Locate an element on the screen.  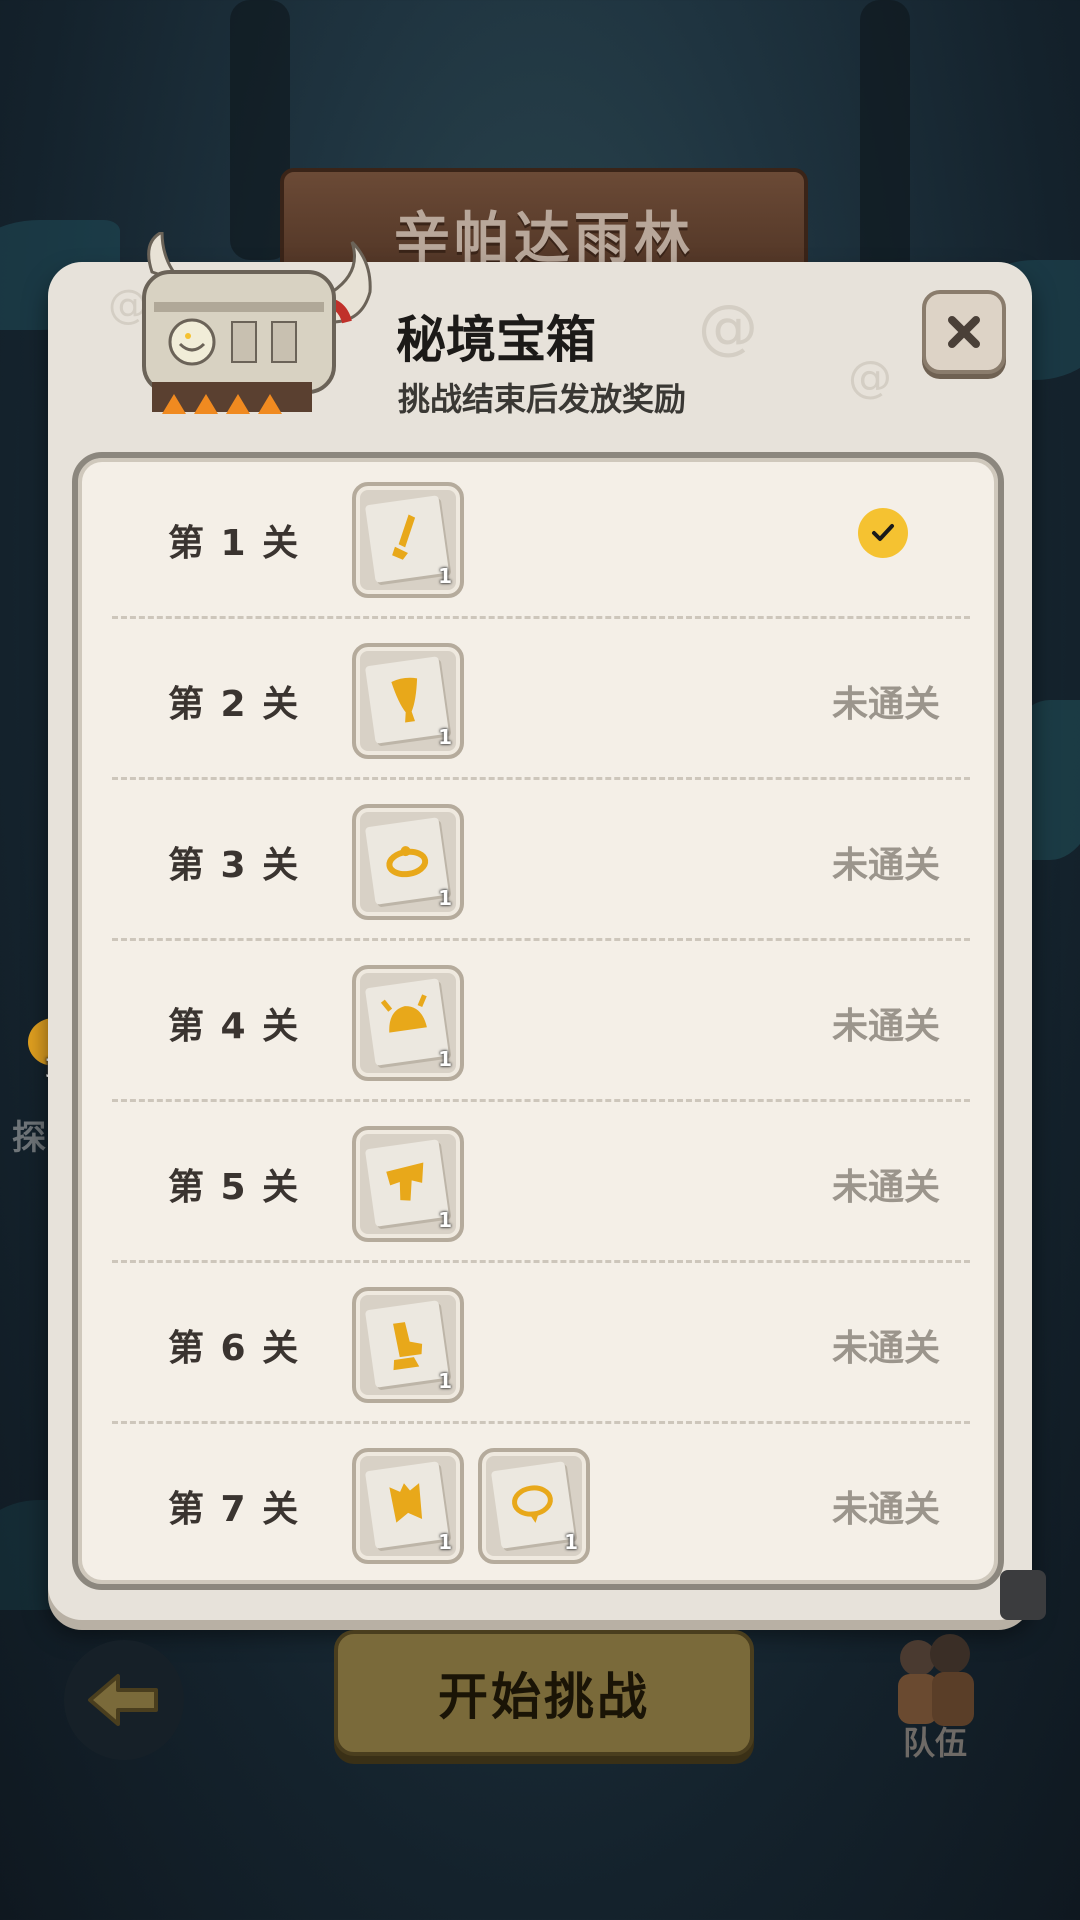
side-tab is located at coordinates (1023, 1595).